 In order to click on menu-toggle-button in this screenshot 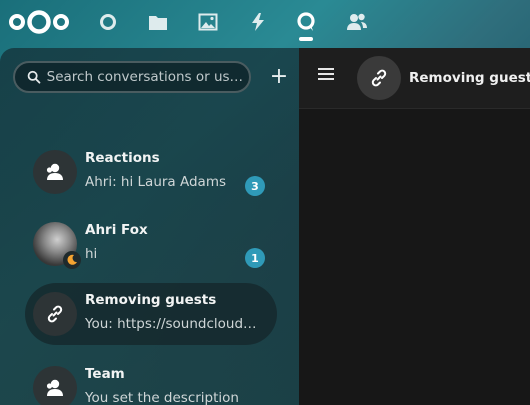, I will do `click(326, 75)`.